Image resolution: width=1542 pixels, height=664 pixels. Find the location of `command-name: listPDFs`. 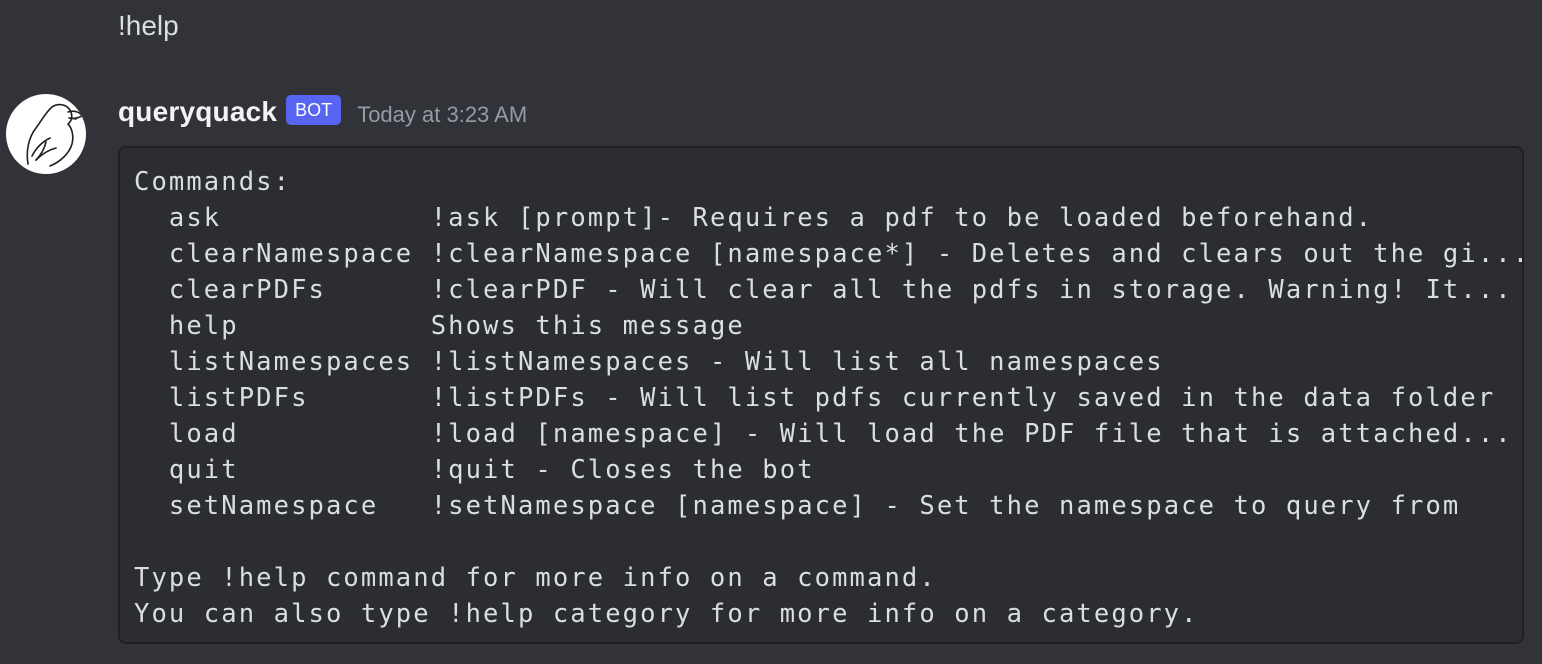

command-name: listPDFs is located at coordinates (238, 398).